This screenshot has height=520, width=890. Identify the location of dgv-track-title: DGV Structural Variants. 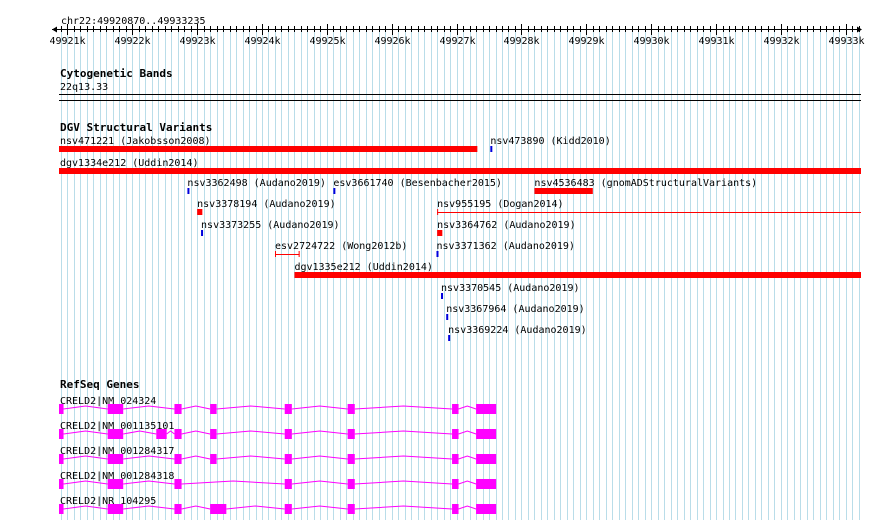
(136, 127).